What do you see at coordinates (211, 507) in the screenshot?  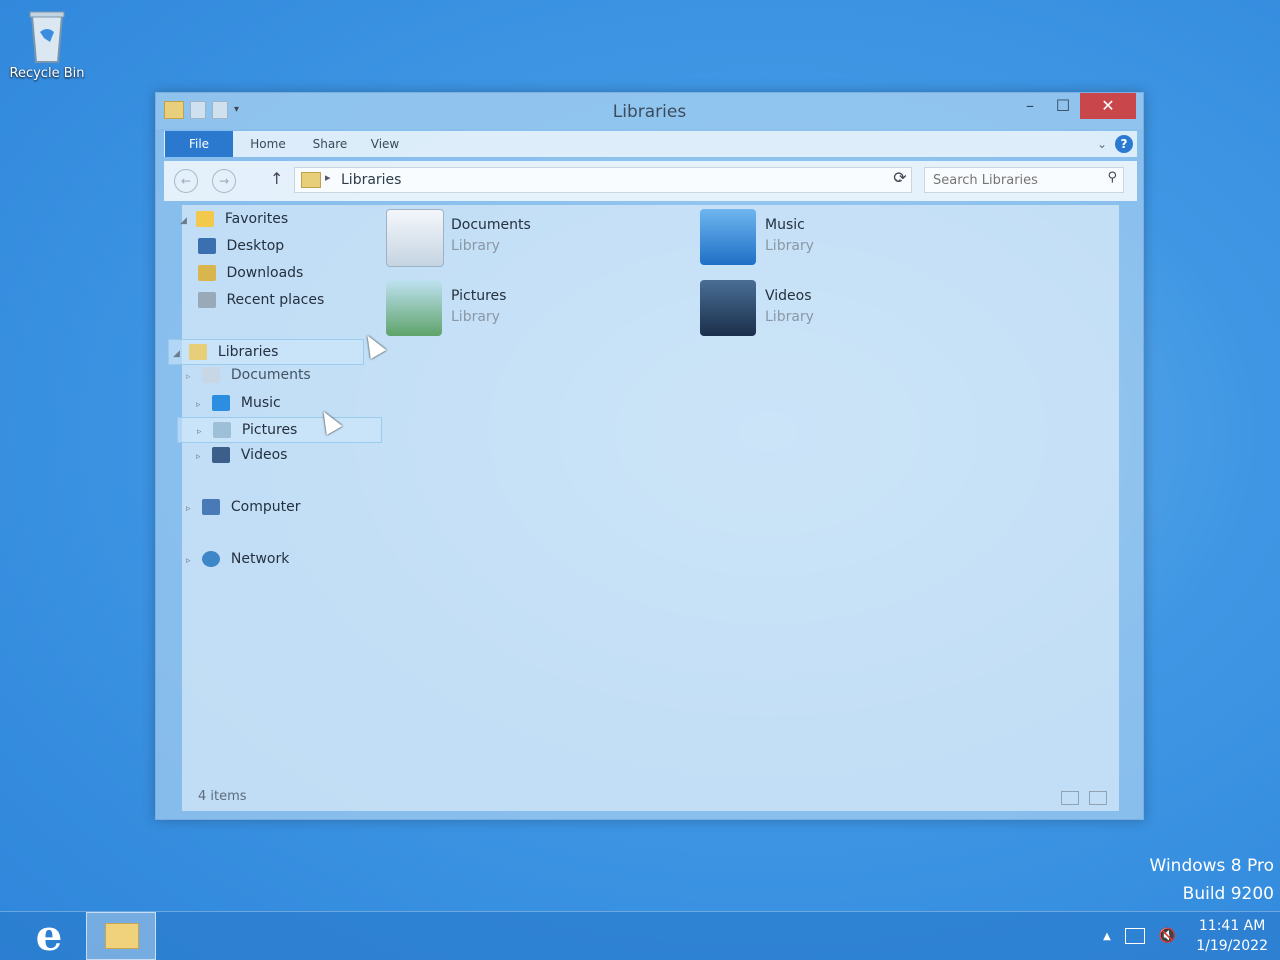 I see `computer-icon` at bounding box center [211, 507].